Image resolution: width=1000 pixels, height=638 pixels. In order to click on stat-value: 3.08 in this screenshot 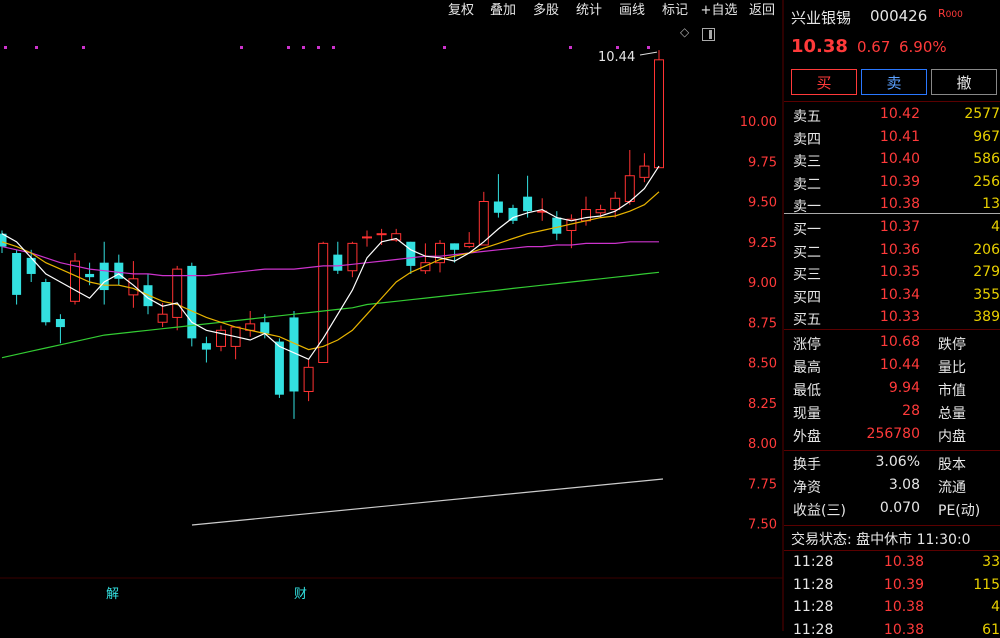, I will do `click(904, 485)`.